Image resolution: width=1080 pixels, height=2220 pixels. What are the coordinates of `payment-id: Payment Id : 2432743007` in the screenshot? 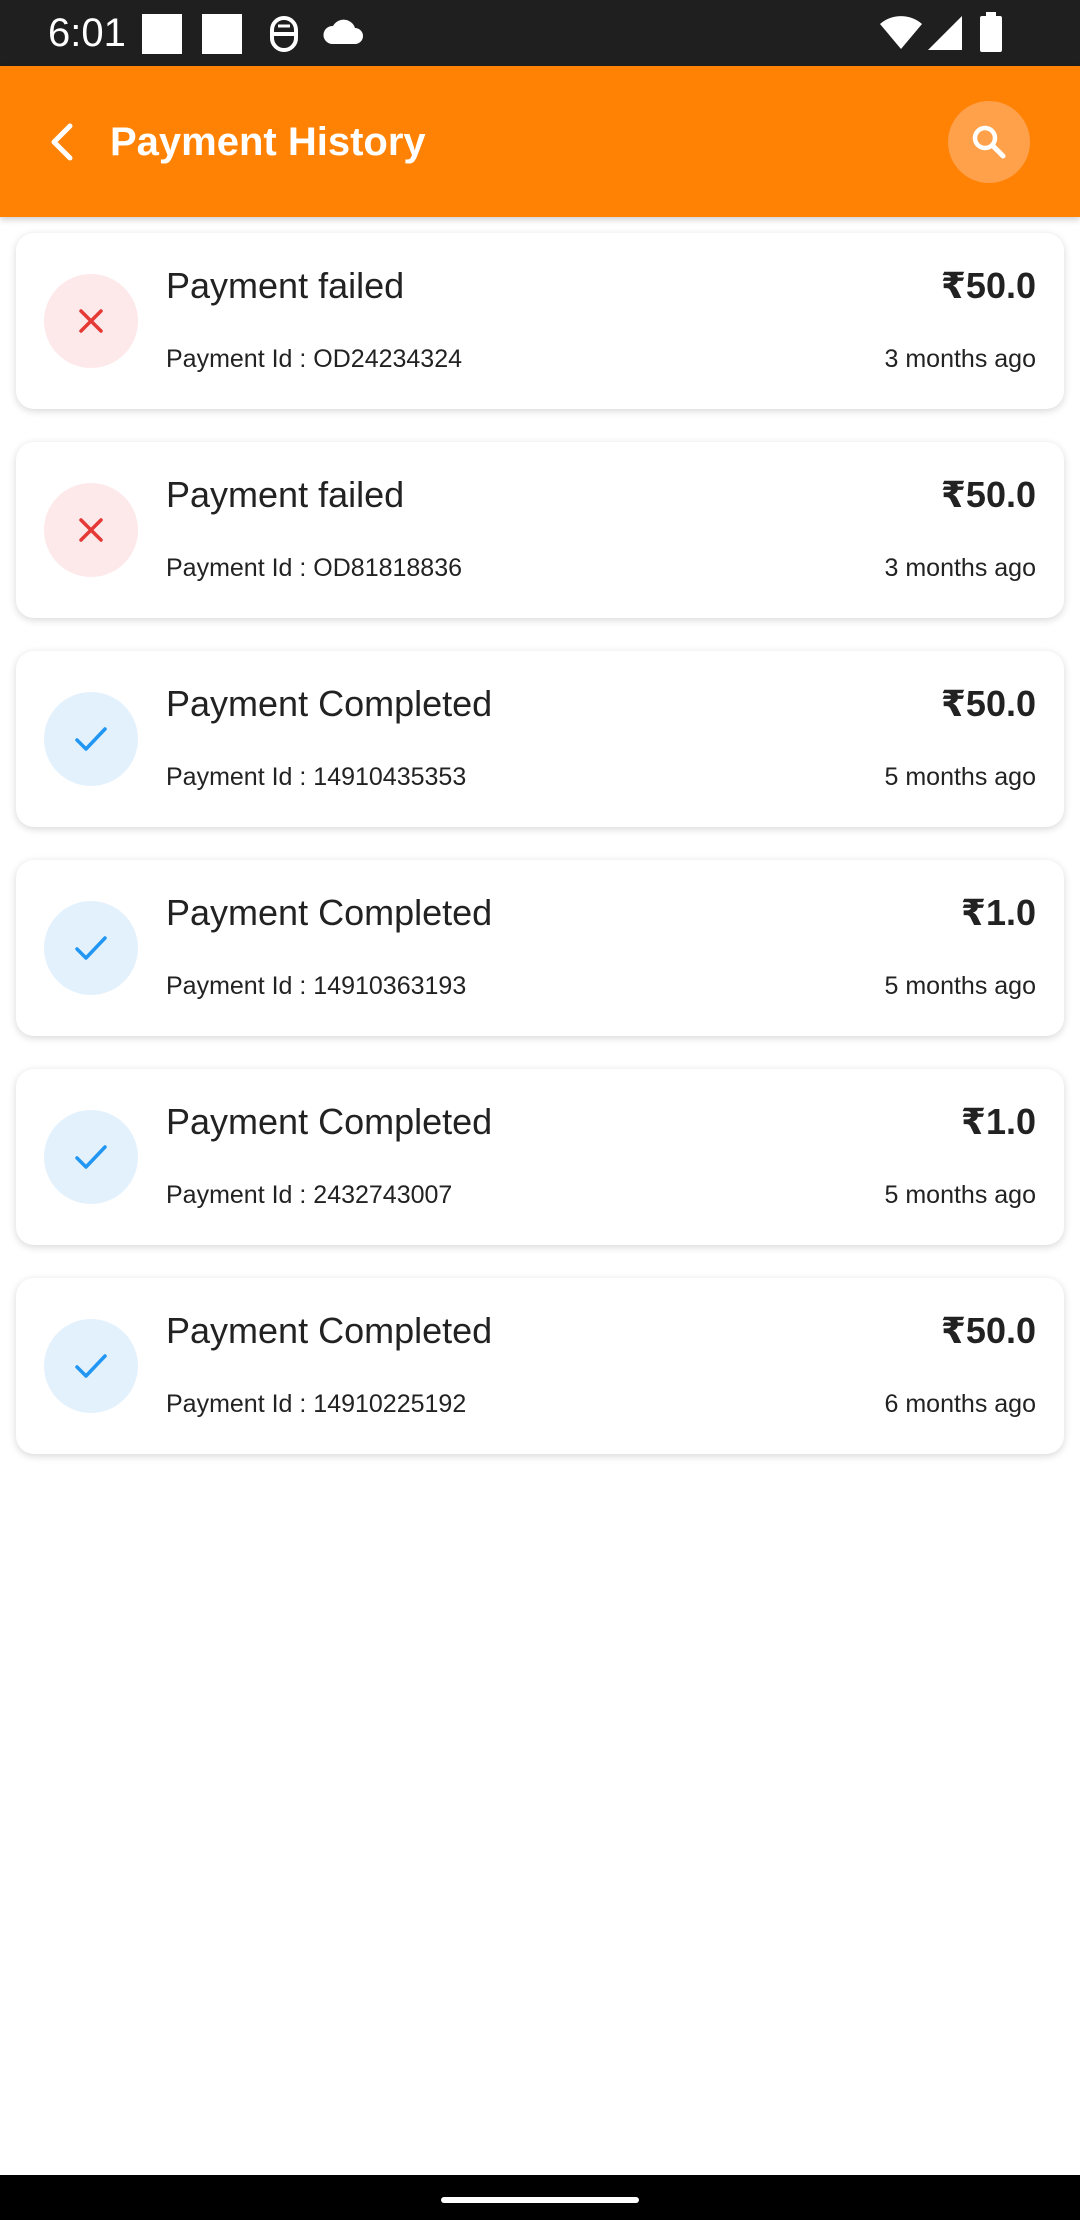 It's located at (309, 1195).